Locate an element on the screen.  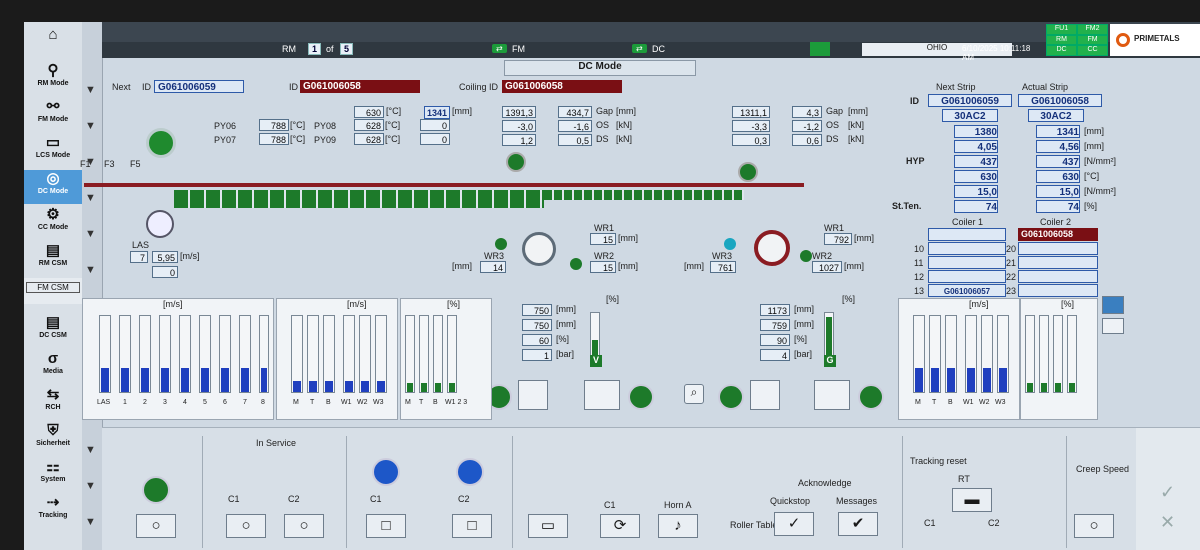
coiler-1-lift-button is located at coordinates (533, 395).